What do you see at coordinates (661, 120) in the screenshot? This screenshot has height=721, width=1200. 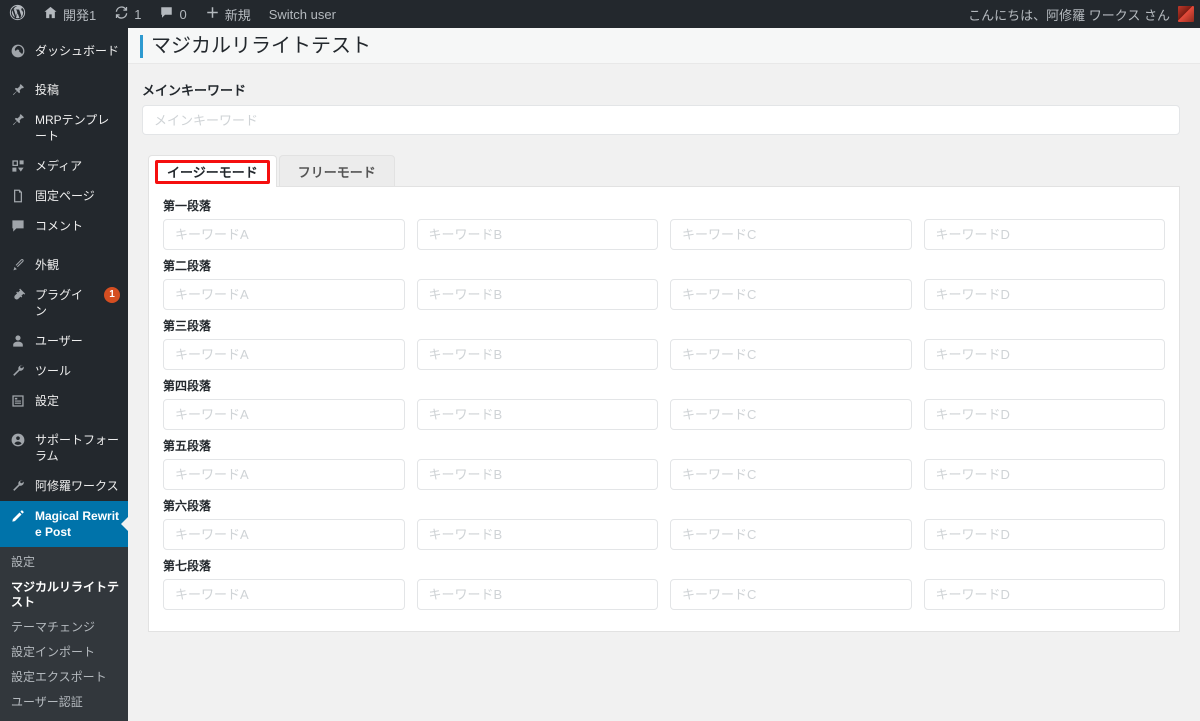 I see `main-keyword-input` at bounding box center [661, 120].